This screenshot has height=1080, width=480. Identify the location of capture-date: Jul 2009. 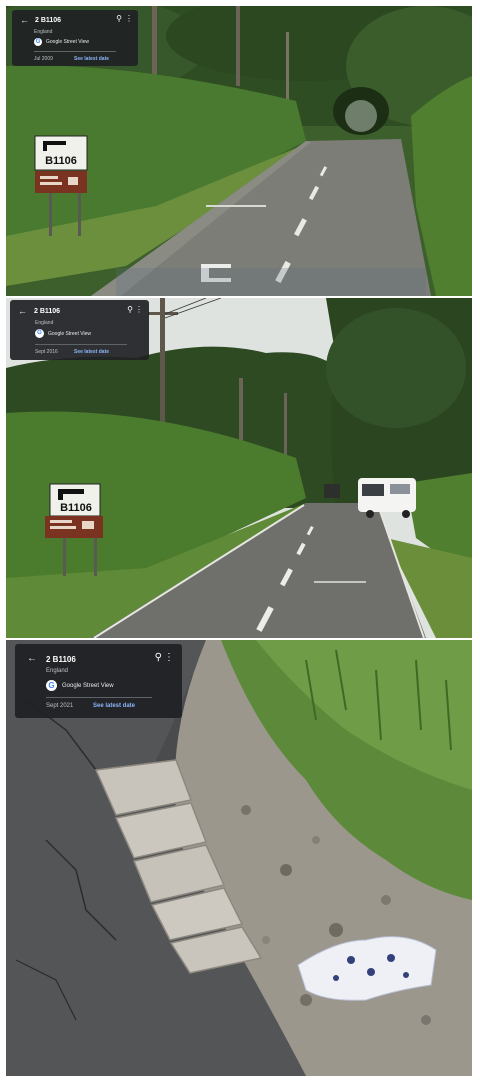
(43, 59).